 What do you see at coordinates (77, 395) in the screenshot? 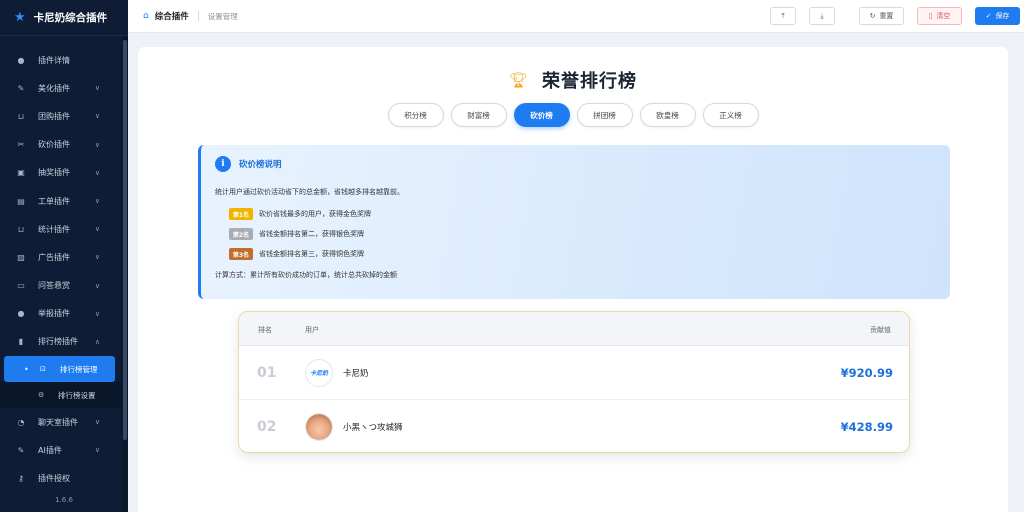
I see `sidebar-subitem-label: 排行榜设置` at bounding box center [77, 395].